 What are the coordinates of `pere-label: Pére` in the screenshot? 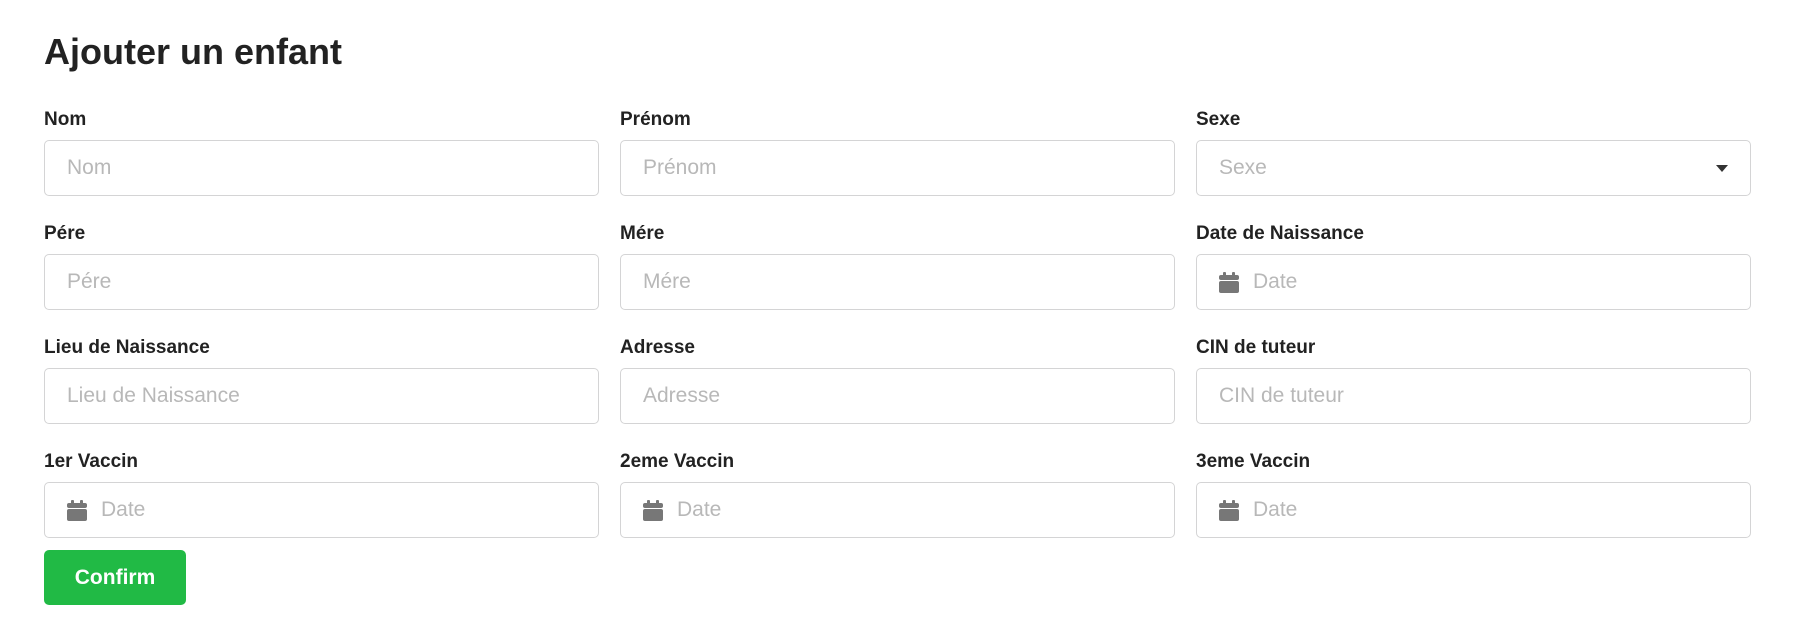 It's located at (65, 233).